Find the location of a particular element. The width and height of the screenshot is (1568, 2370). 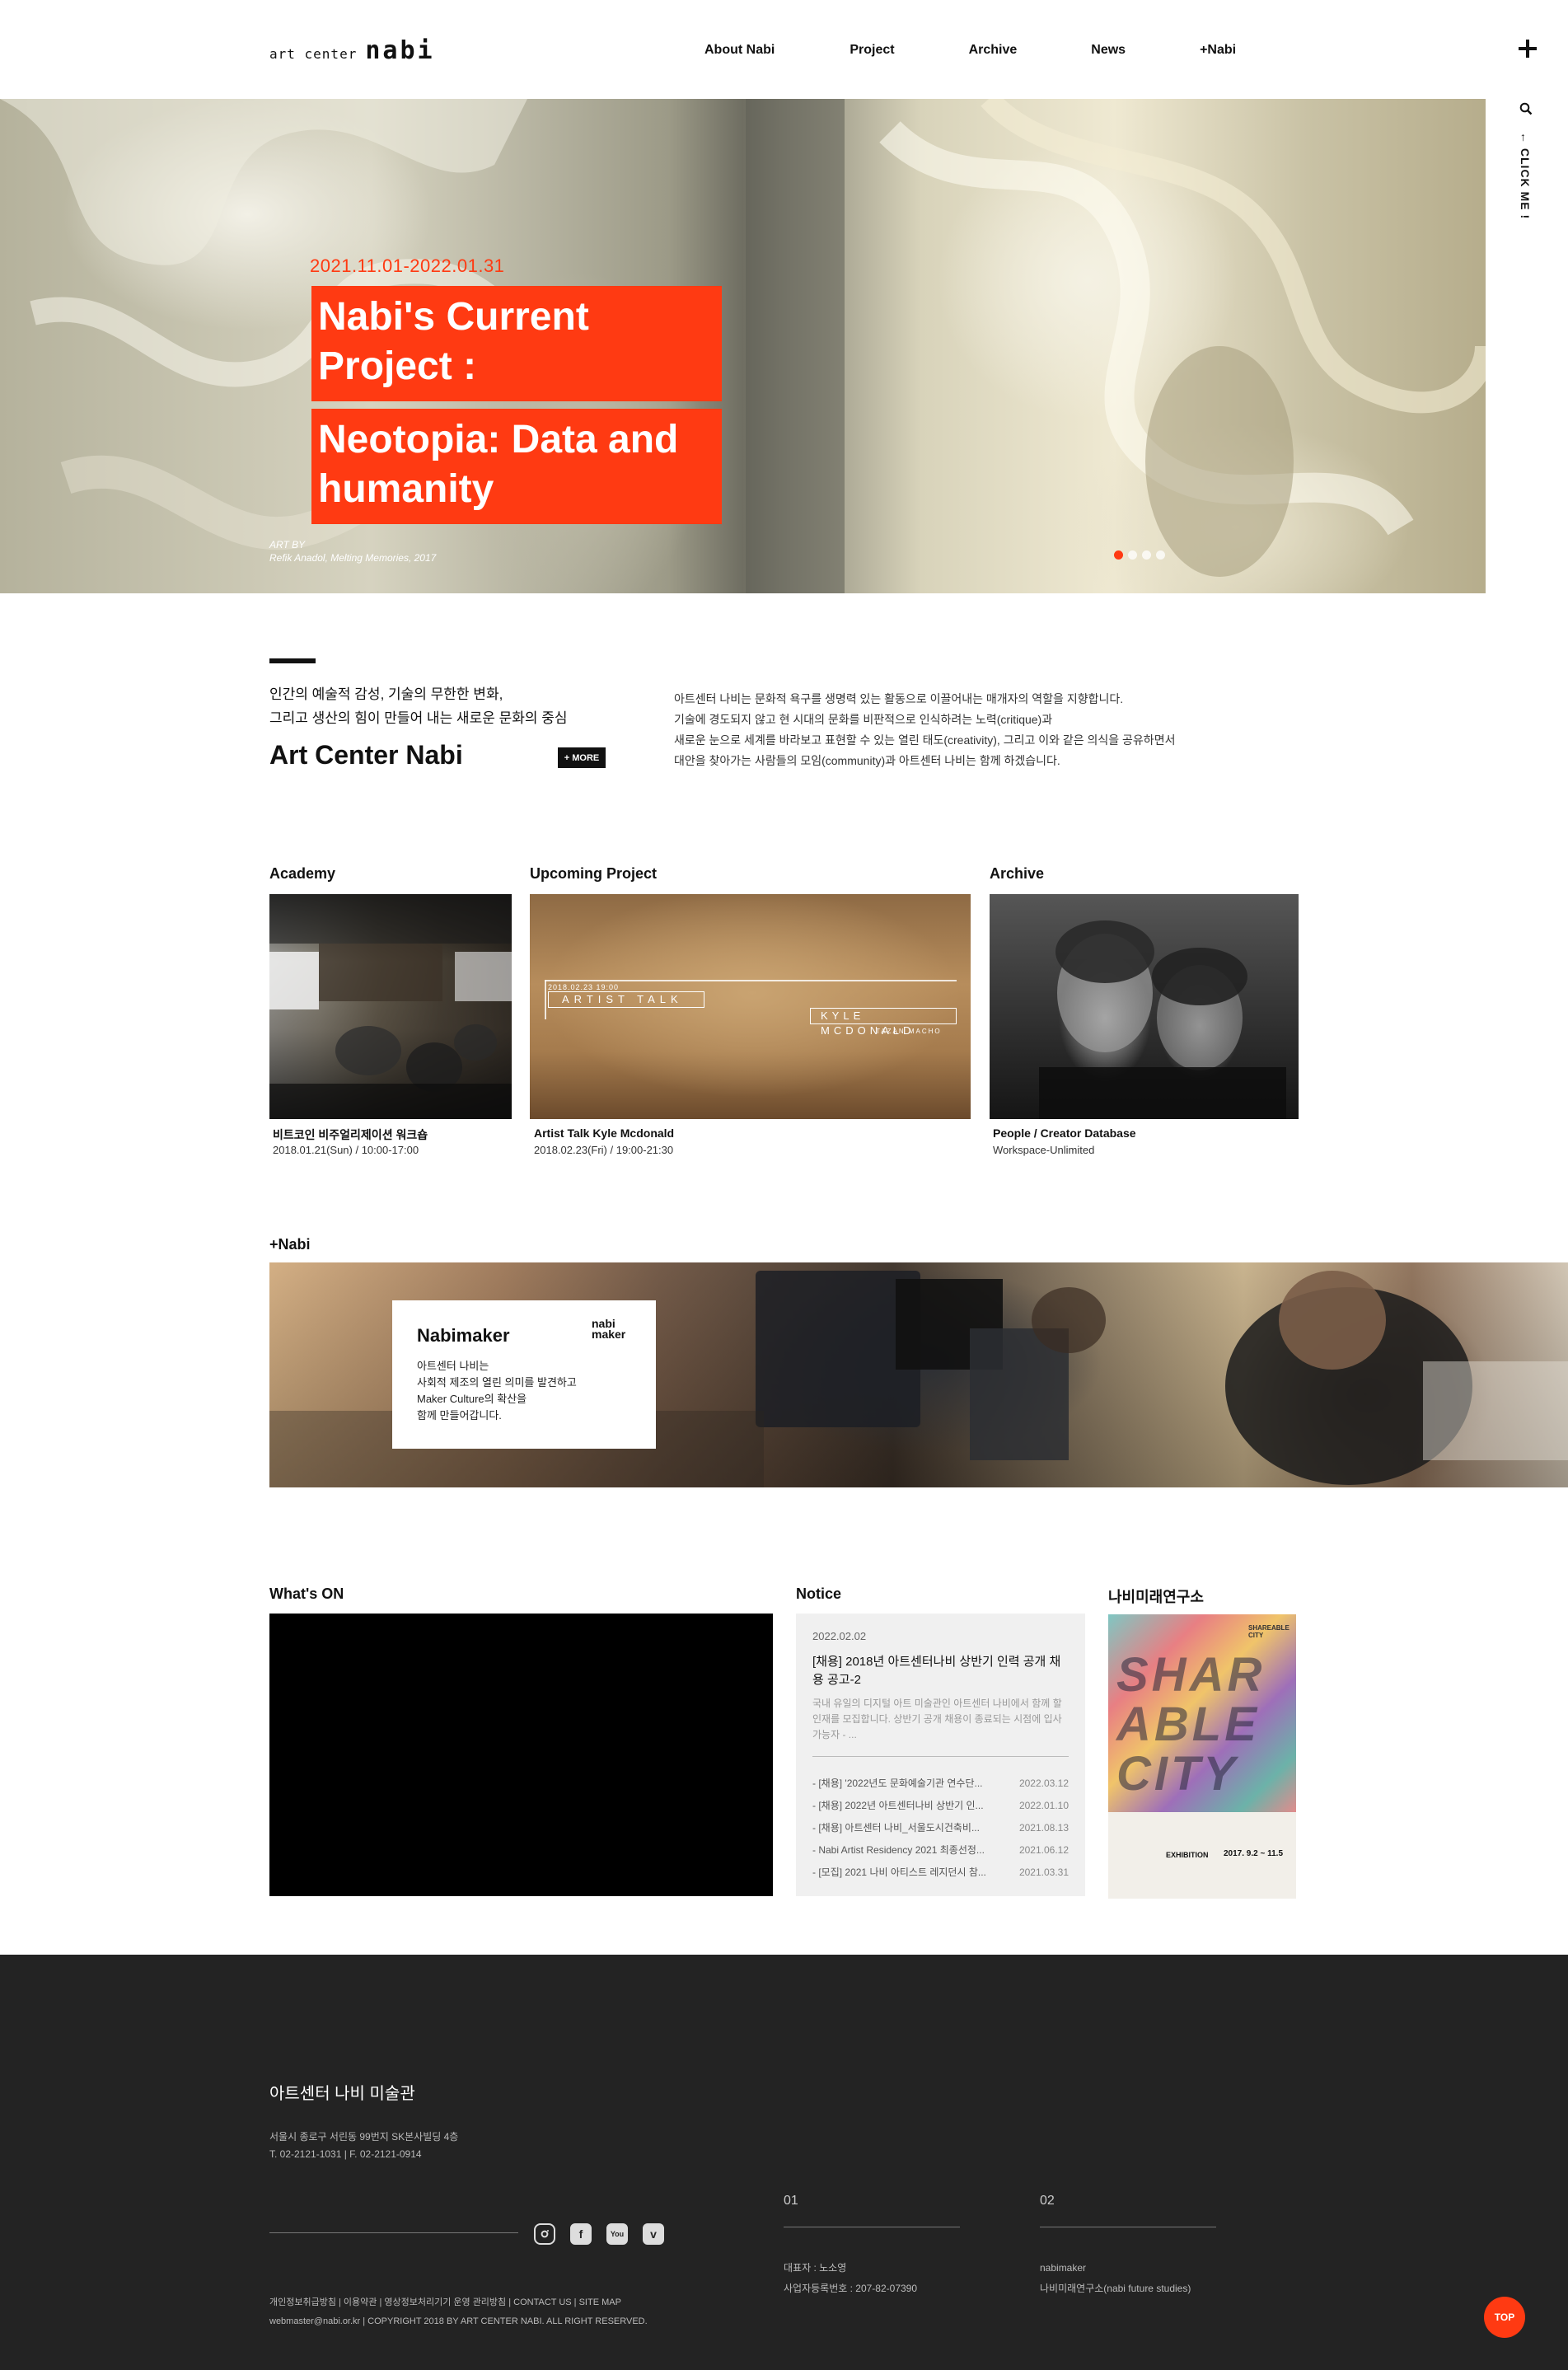

archive-heading: Archive is located at coordinates (1017, 874).